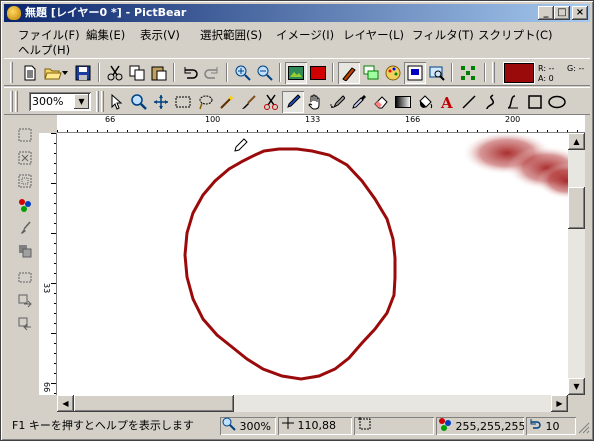  What do you see at coordinates (559, 403) in the screenshot?
I see `scroll-right-arrow-icon: ▶` at bounding box center [559, 403].